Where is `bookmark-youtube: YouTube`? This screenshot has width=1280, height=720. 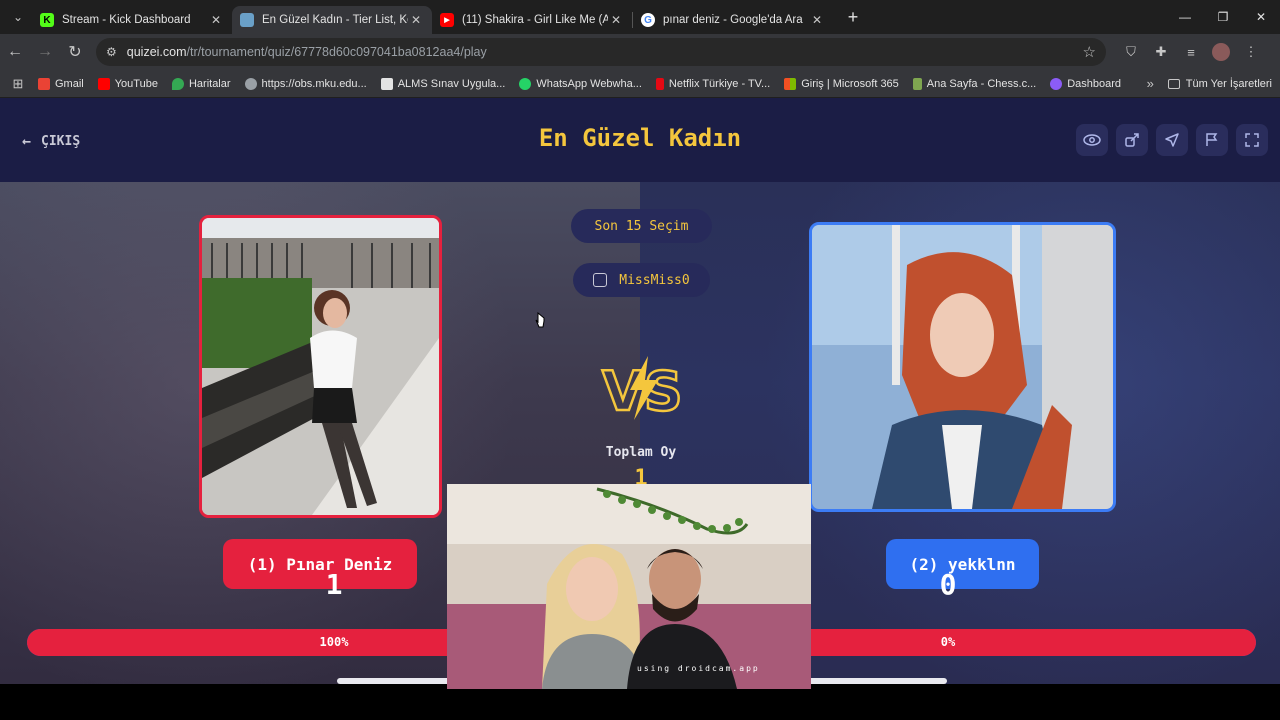
bookmark-youtube: YouTube is located at coordinates (127, 83).